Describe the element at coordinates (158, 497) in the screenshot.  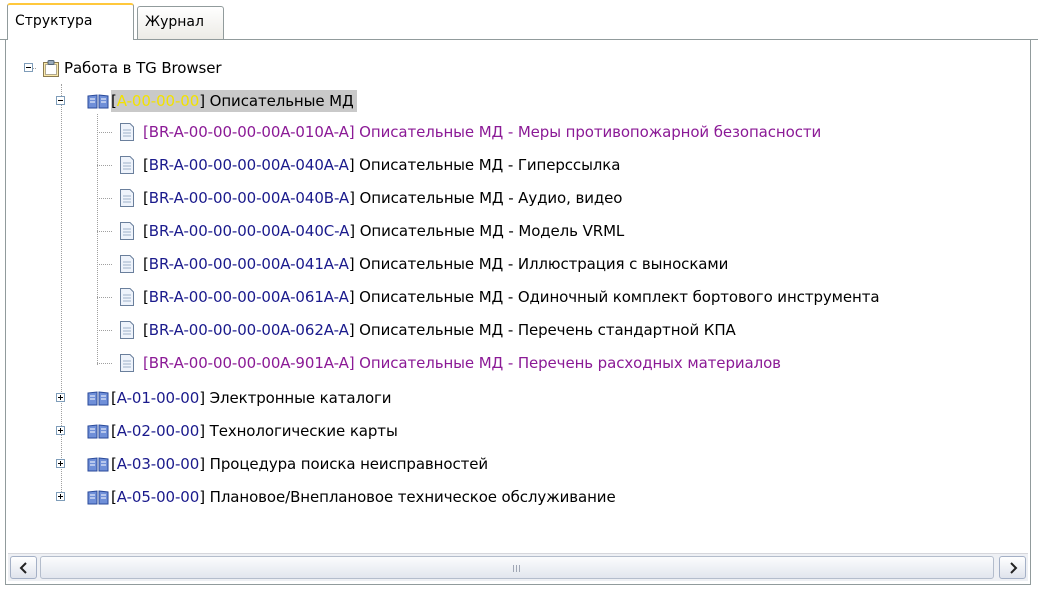
I see `tree-group-code: A-05-00-00` at that location.